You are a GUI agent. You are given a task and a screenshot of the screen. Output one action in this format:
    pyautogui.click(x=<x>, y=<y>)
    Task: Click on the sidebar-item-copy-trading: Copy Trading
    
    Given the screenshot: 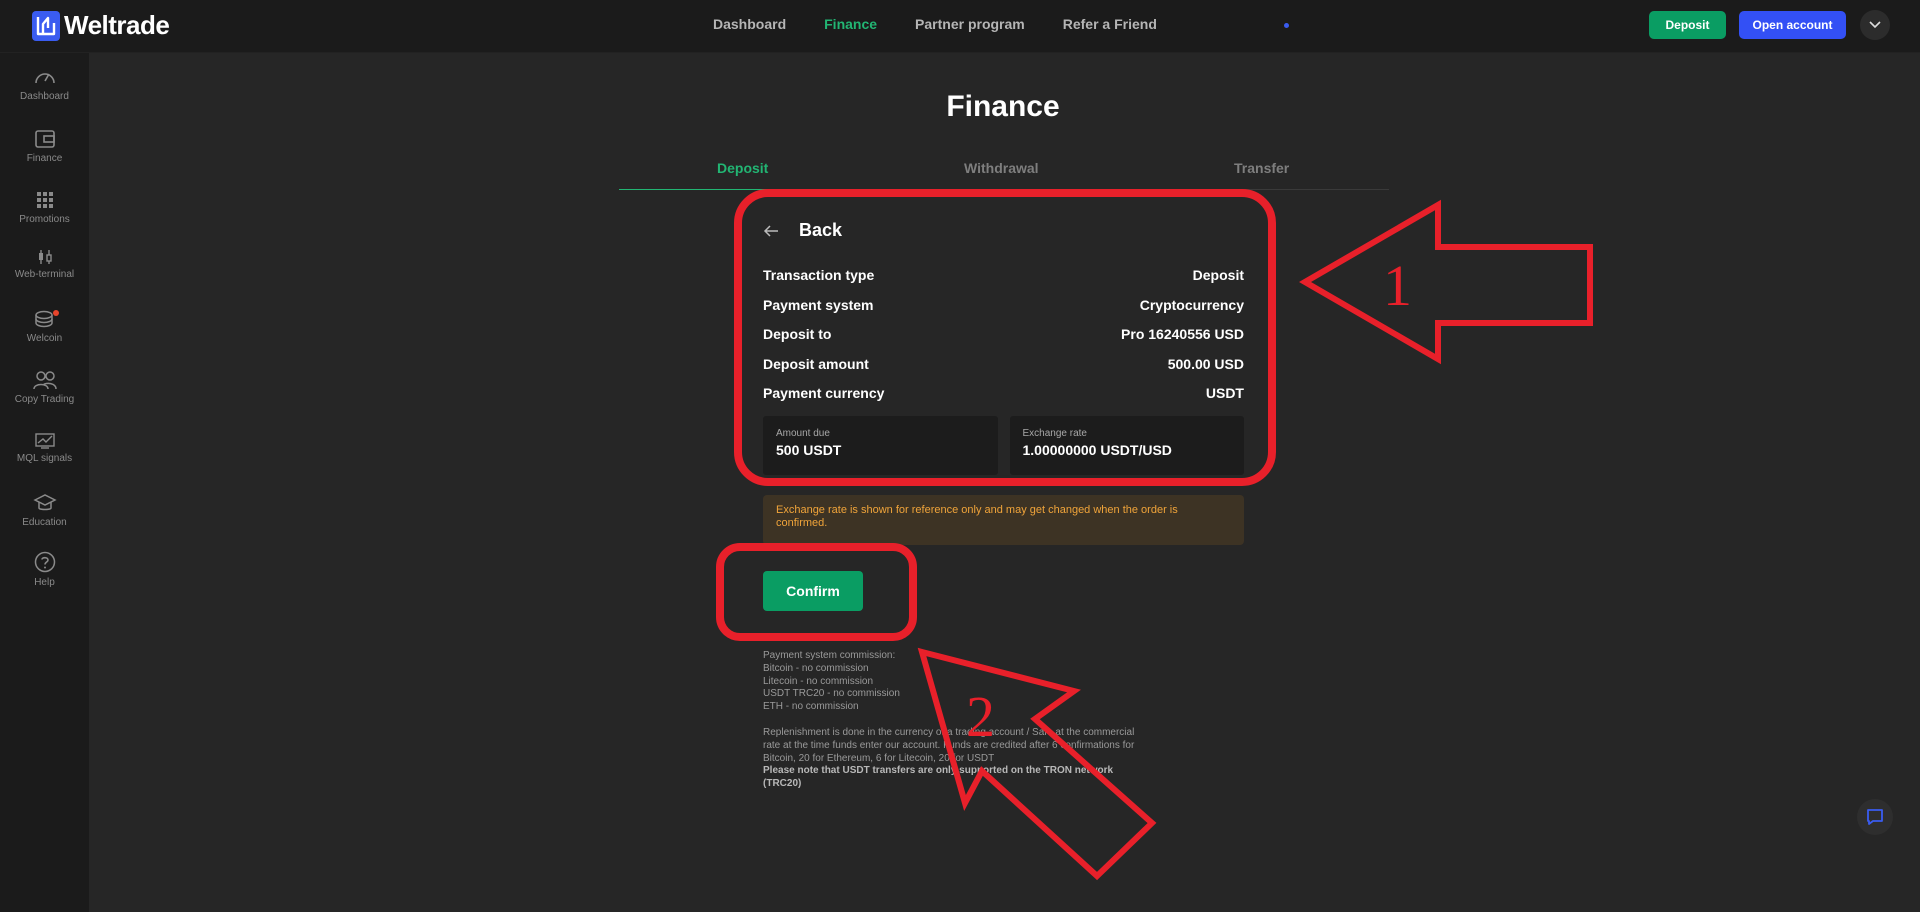 What is the action you would take?
    pyautogui.click(x=44, y=387)
    